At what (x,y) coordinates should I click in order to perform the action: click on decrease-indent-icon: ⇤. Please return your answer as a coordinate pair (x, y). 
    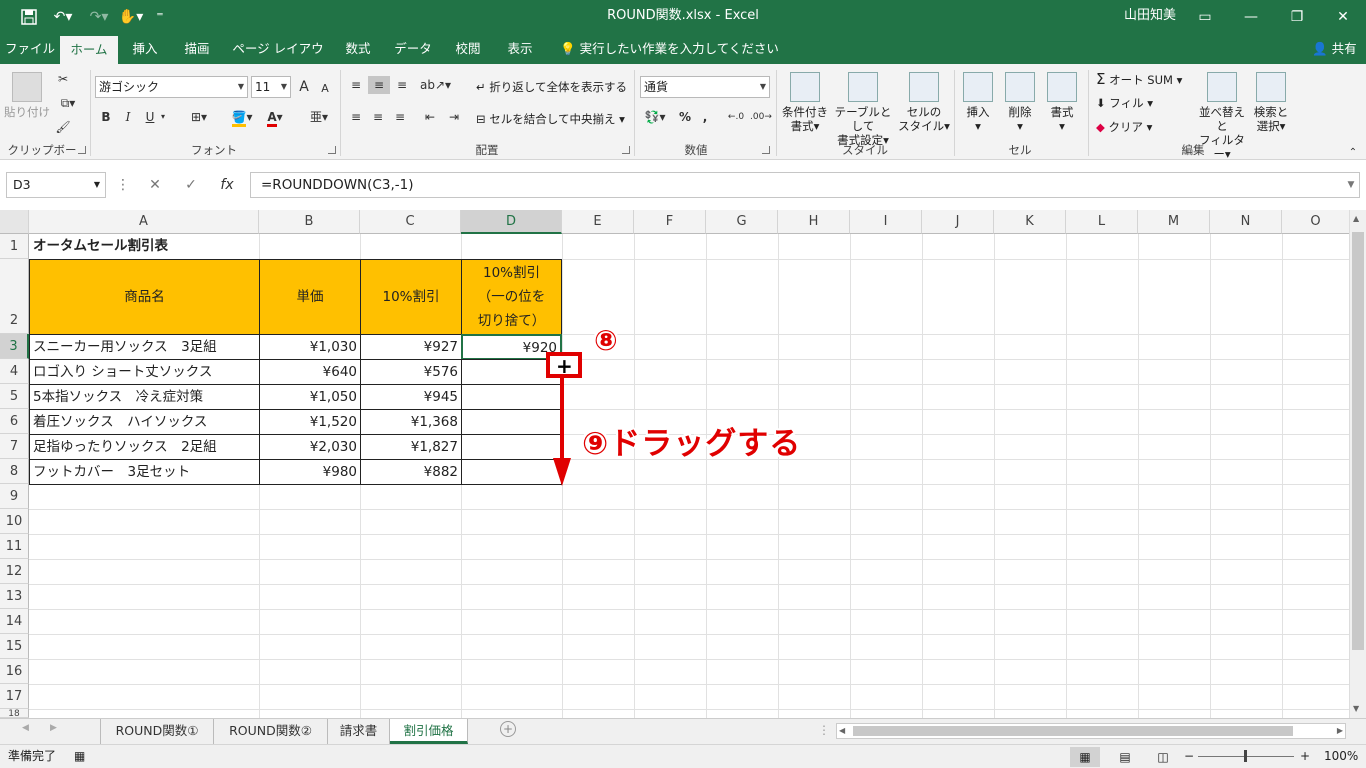
    Looking at the image, I should click on (430, 117).